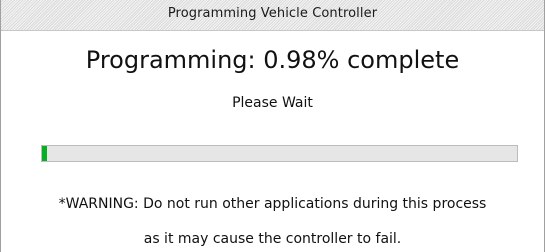 Image resolution: width=545 pixels, height=252 pixels. I want to click on progress-heading: Programming: 0.98% complete, so click(272, 60).